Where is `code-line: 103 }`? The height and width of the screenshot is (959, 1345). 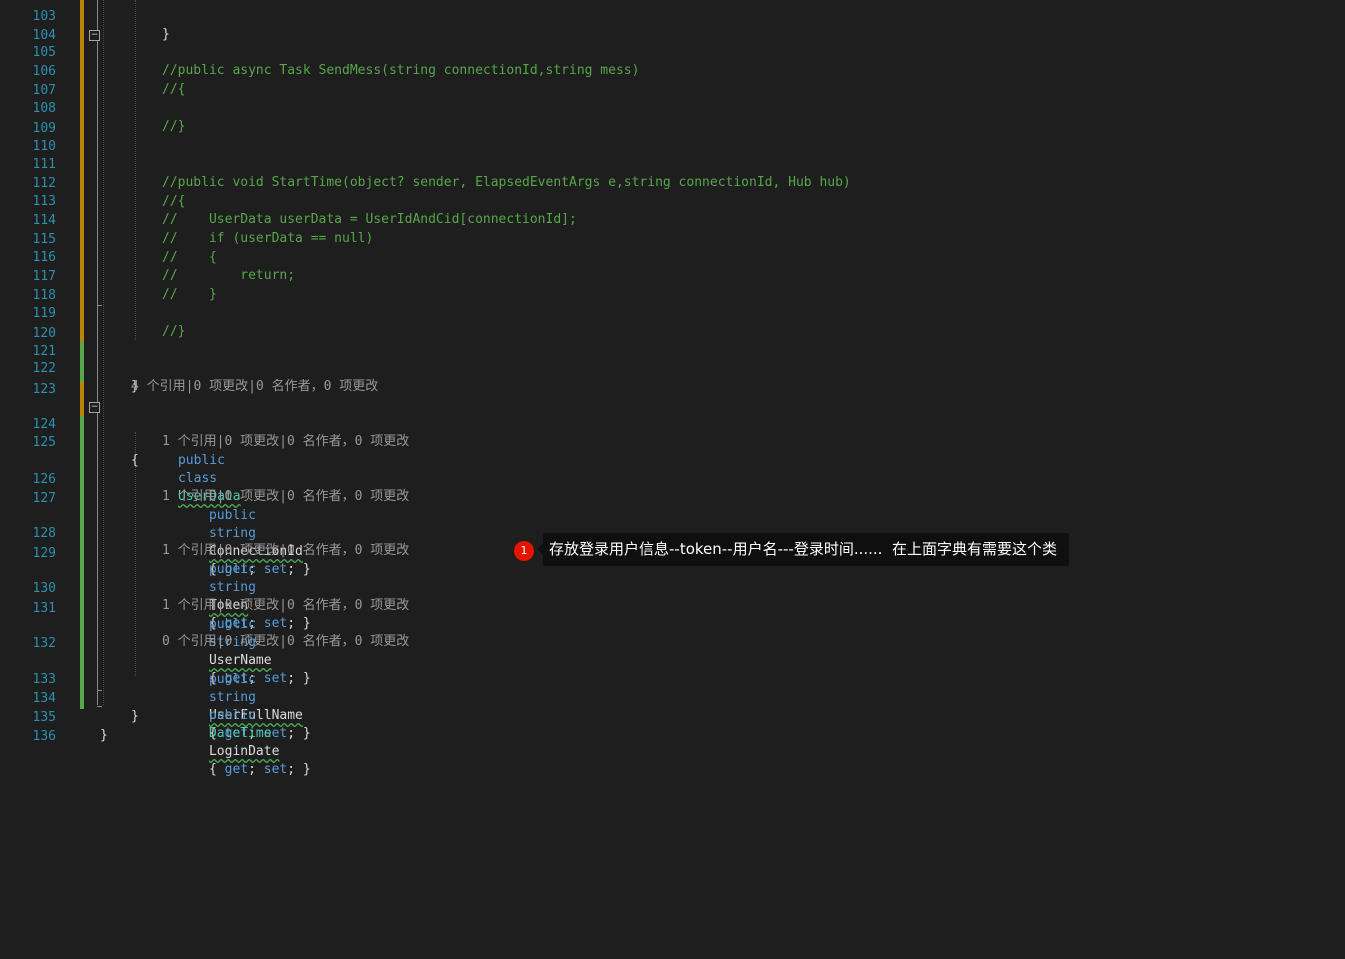
code-line: 103 } is located at coordinates (672, 21).